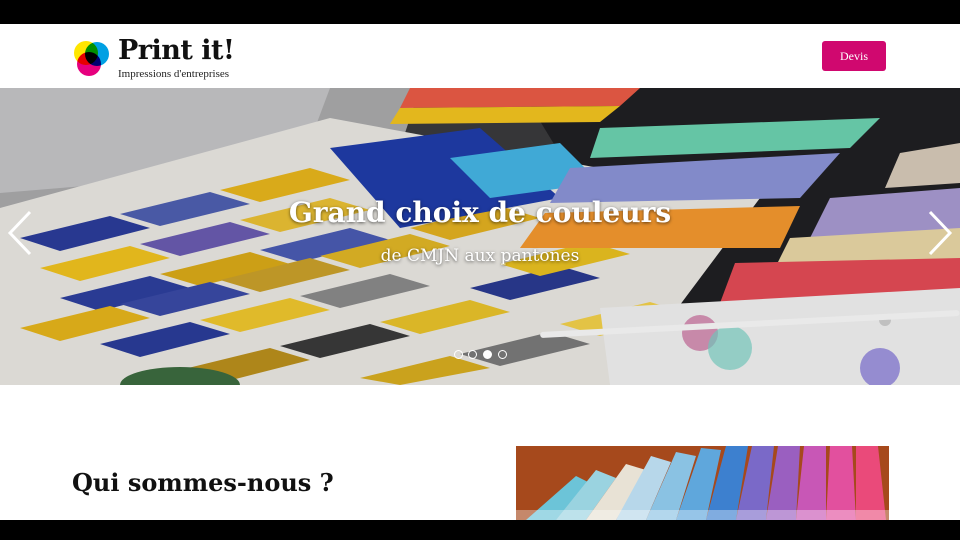  I want to click on hero-title: Grand choix de couleurs, so click(480, 212).